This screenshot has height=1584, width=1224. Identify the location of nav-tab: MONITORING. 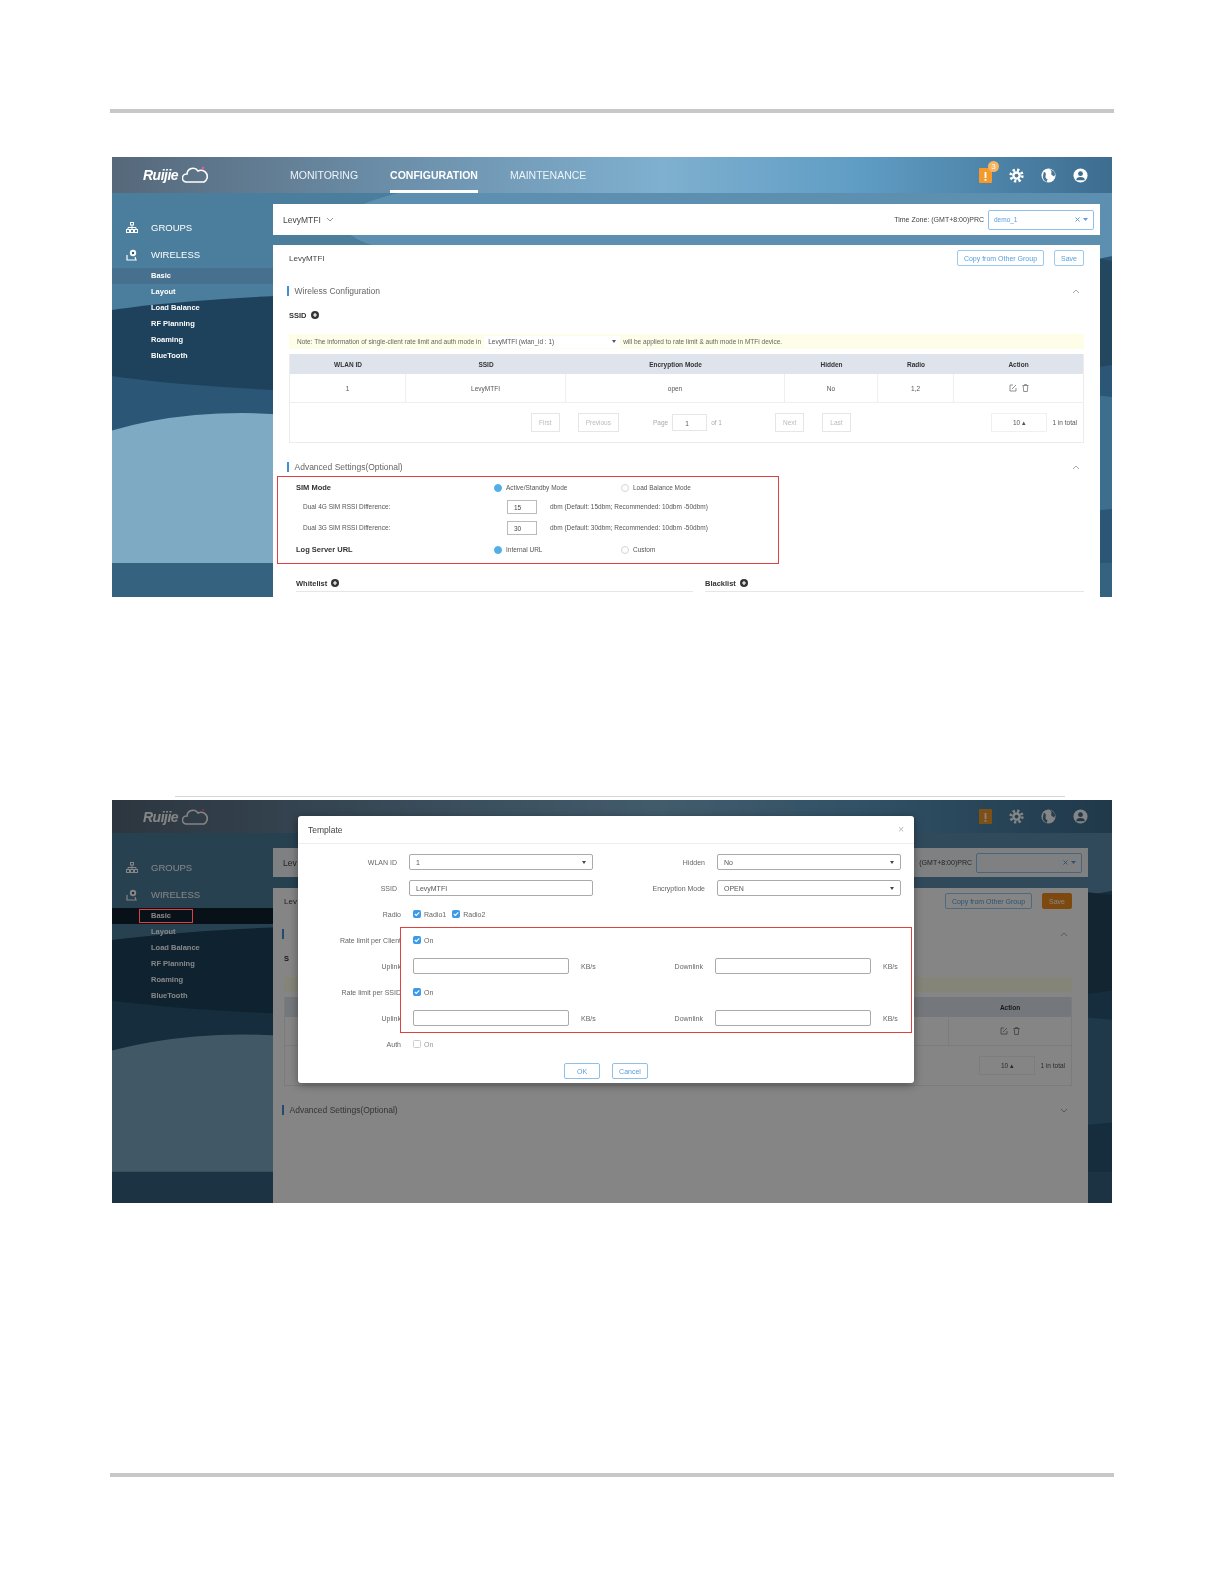
(324, 175).